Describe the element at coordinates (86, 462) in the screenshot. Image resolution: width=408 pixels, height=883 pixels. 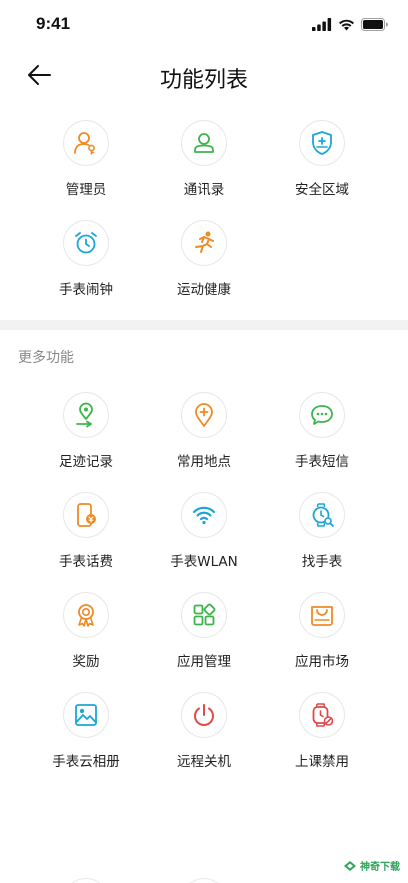
I see `feature-label: 足迹记录` at that location.